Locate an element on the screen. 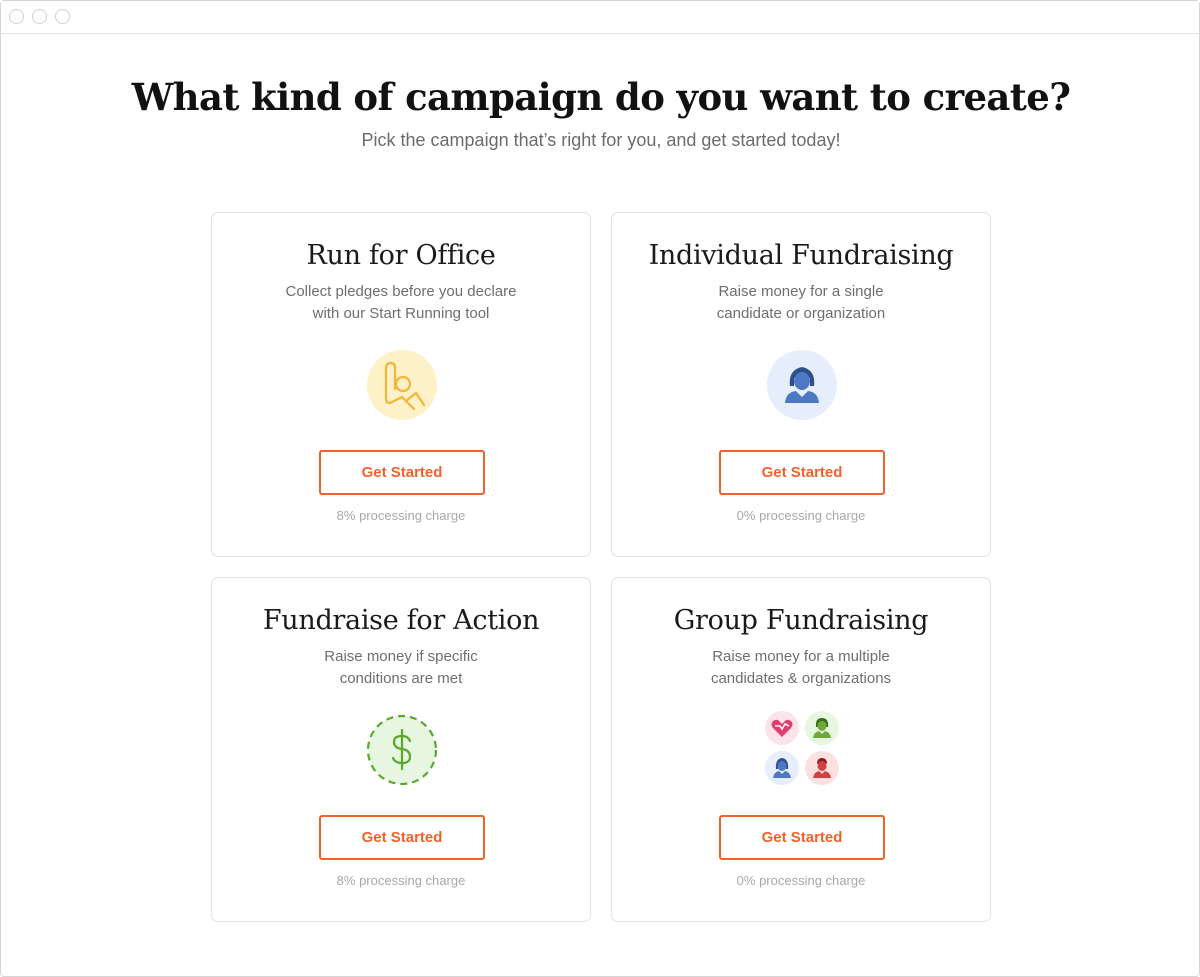 This screenshot has height=977, width=1200. card-description-line: conditions are met is located at coordinates (401, 678).